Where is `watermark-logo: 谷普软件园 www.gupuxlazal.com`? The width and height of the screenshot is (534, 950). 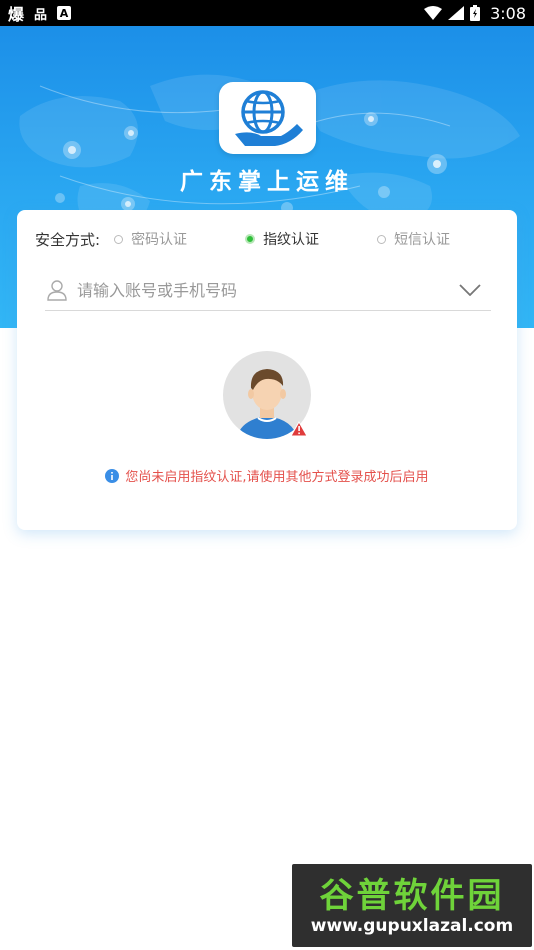 watermark-logo: 谷普软件园 www.gupuxlazal.com is located at coordinates (412, 905).